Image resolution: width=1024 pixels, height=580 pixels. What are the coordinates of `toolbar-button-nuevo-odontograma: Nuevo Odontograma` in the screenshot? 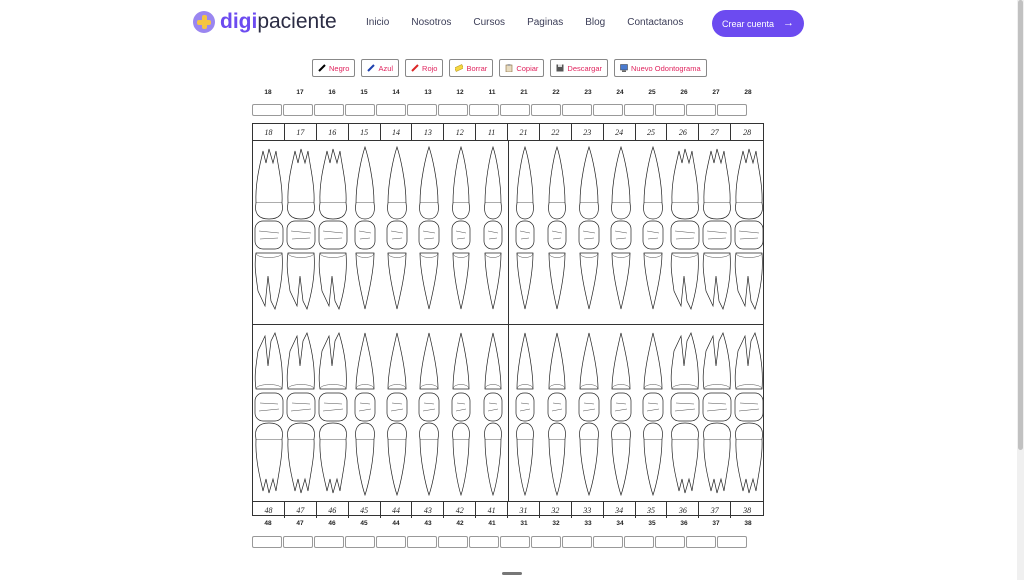 It's located at (660, 68).